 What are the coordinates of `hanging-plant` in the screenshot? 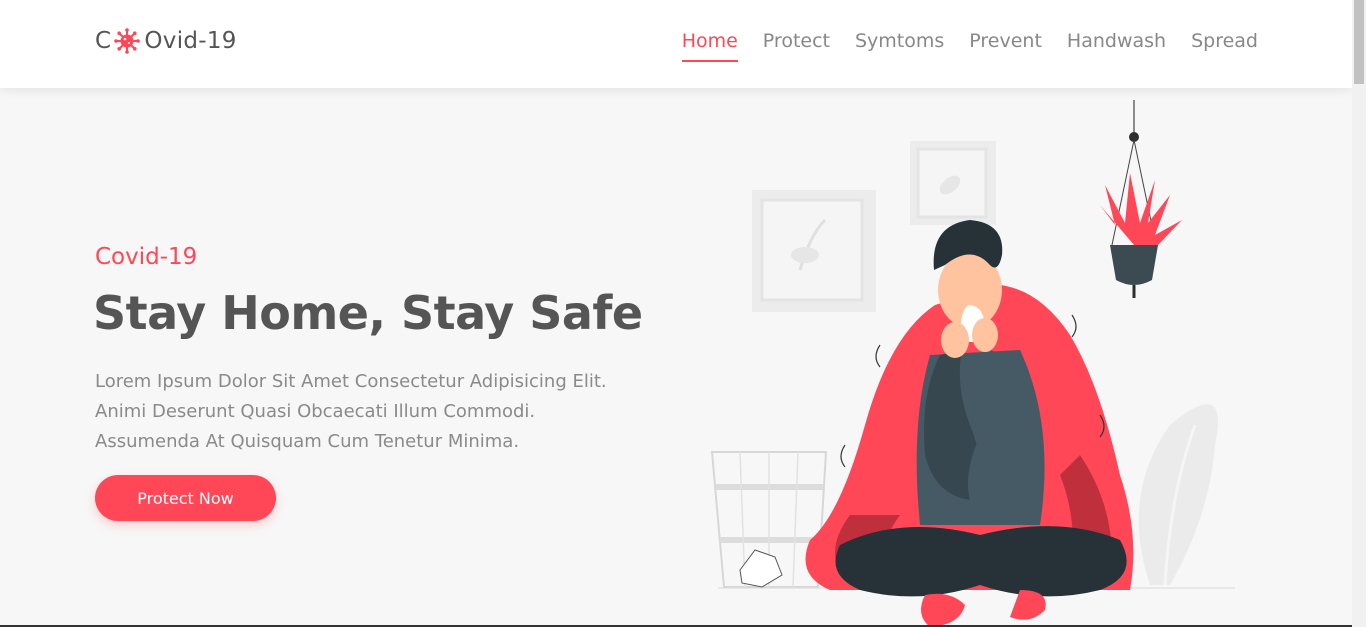 It's located at (1141, 199).